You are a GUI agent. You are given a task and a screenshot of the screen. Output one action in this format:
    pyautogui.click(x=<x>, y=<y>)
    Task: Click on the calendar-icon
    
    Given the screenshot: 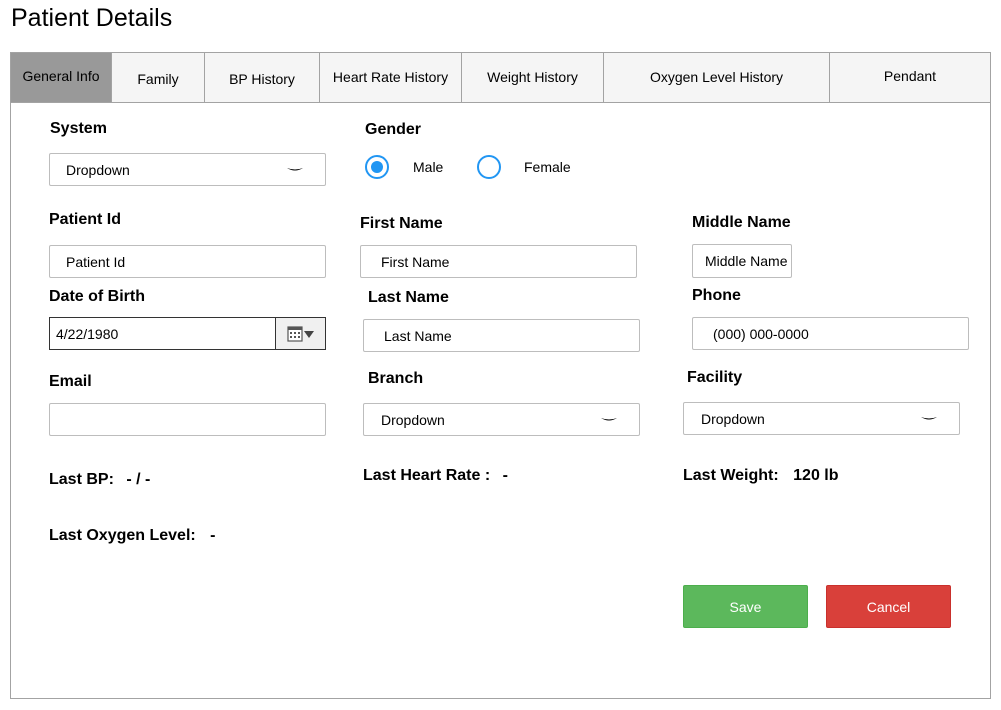 What is the action you would take?
    pyautogui.click(x=300, y=333)
    